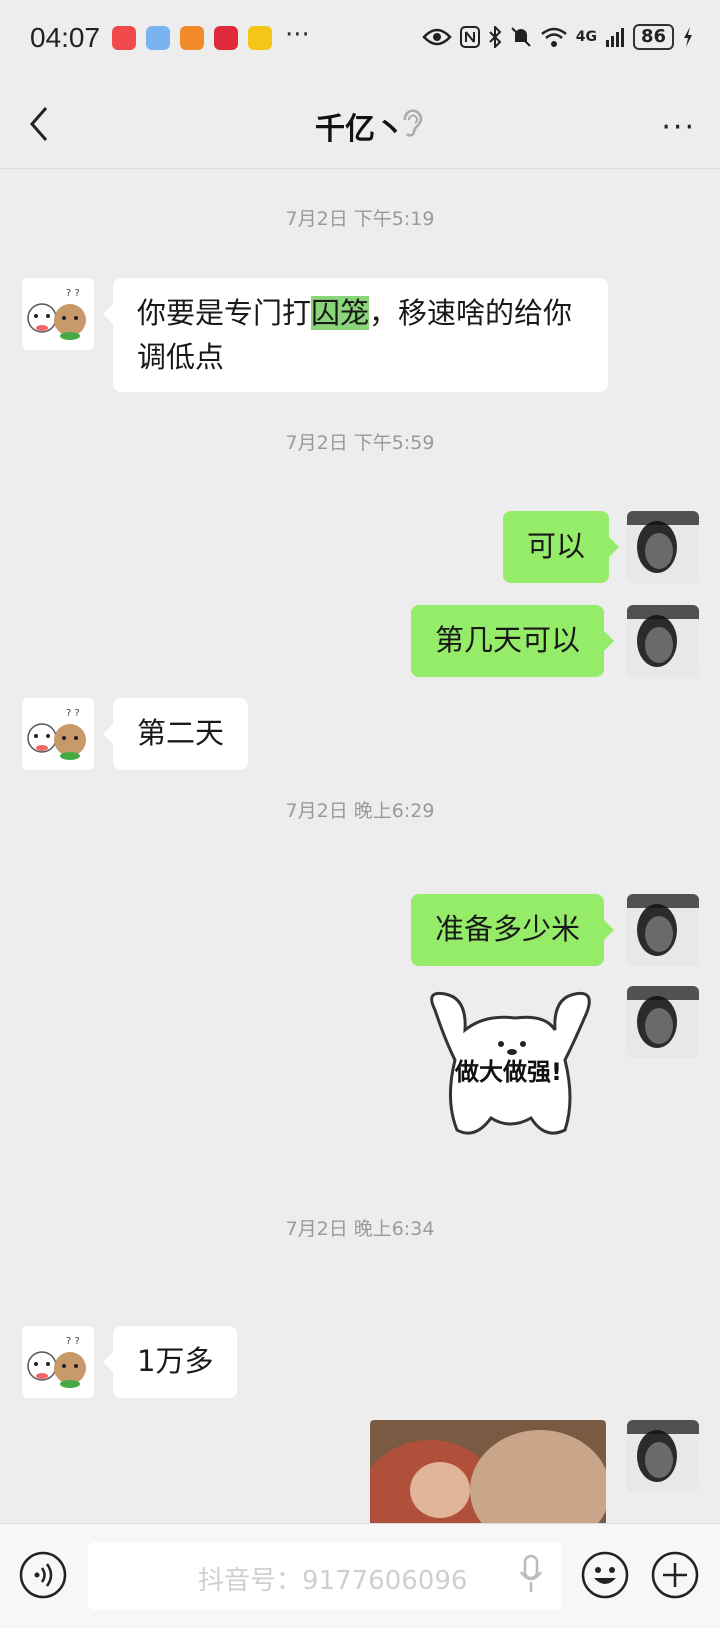 The width and height of the screenshot is (720, 1628). I want to click on message-text: 可以, so click(556, 546).